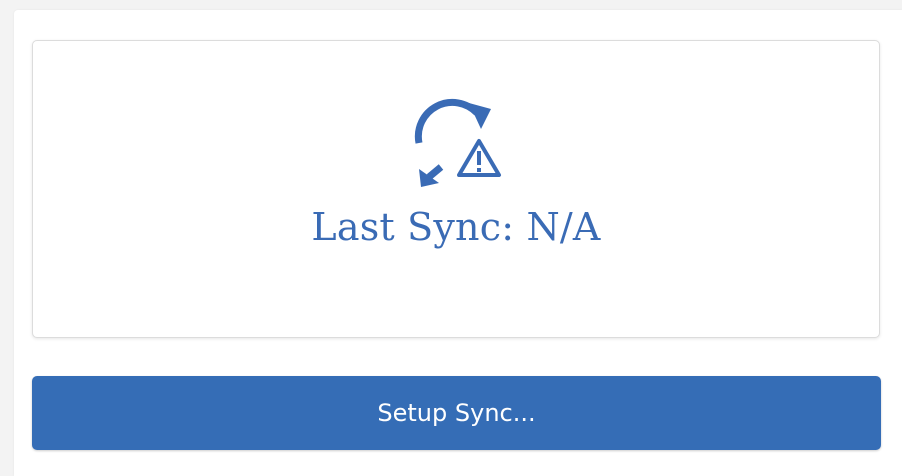 Image resolution: width=902 pixels, height=476 pixels. Describe the element at coordinates (456, 227) in the screenshot. I see `last-sync-label: Last Sync: N/A` at that location.